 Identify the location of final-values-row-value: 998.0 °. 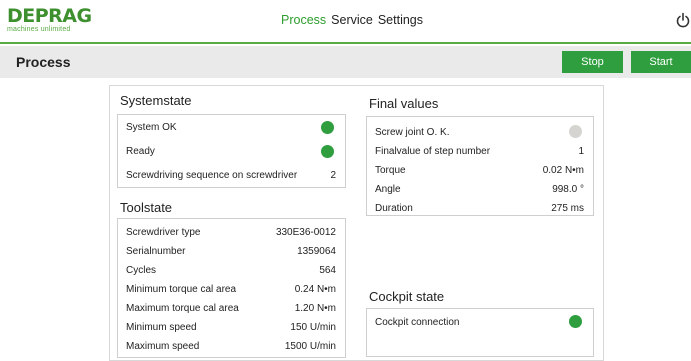
(568, 189).